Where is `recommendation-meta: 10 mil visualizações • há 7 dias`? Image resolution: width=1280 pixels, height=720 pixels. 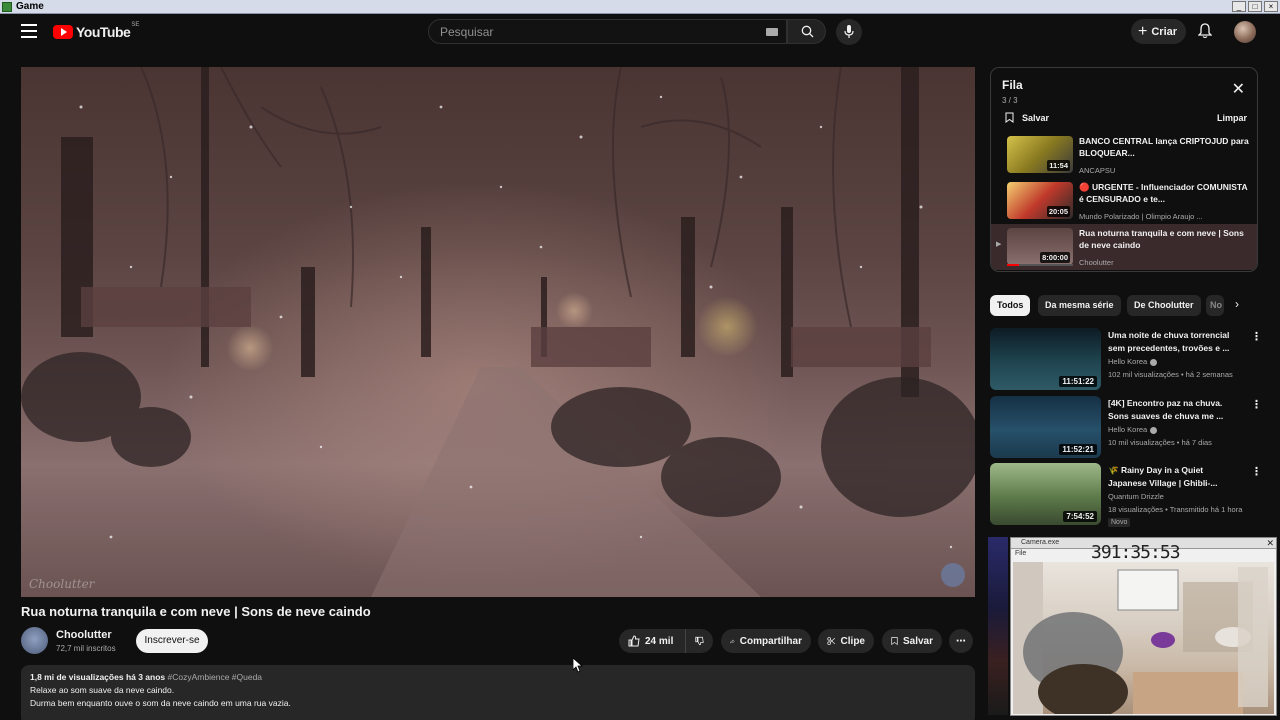
recommendation-meta: 10 mil visualizações • há 7 dias is located at coordinates (1160, 442).